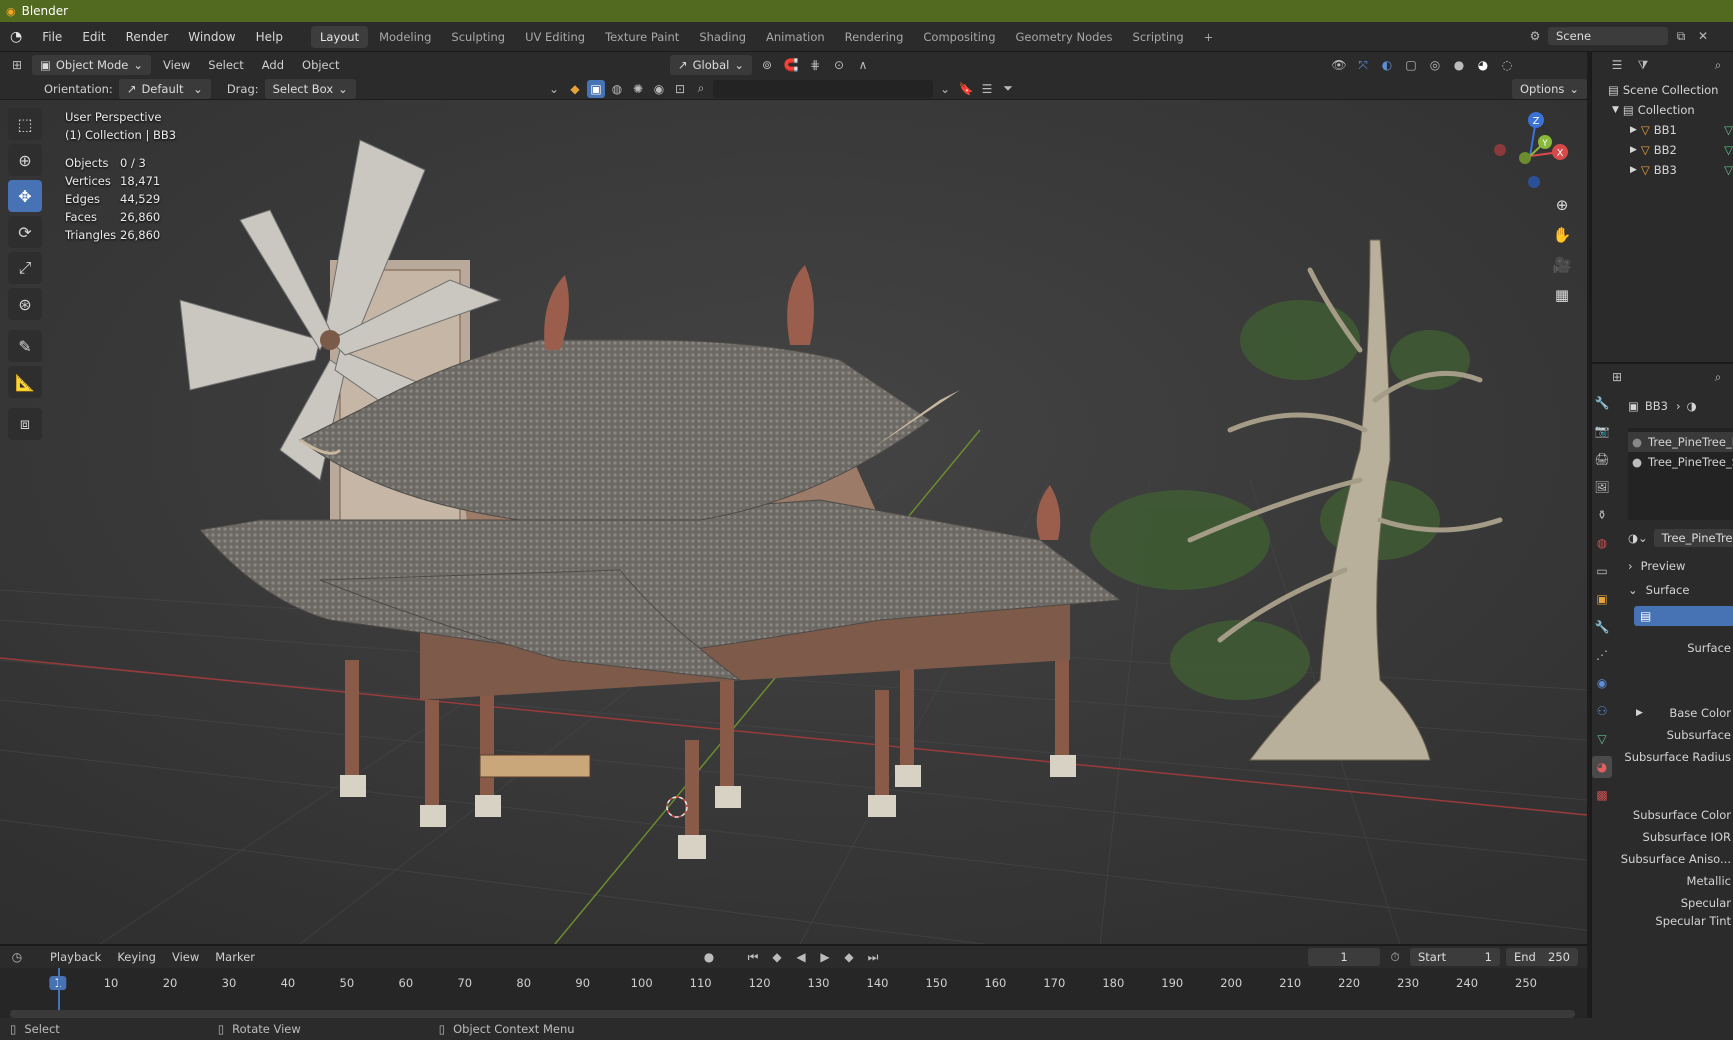 Image resolution: width=1733 pixels, height=1040 pixels. I want to click on viewport-menu-select: Select, so click(225, 65).